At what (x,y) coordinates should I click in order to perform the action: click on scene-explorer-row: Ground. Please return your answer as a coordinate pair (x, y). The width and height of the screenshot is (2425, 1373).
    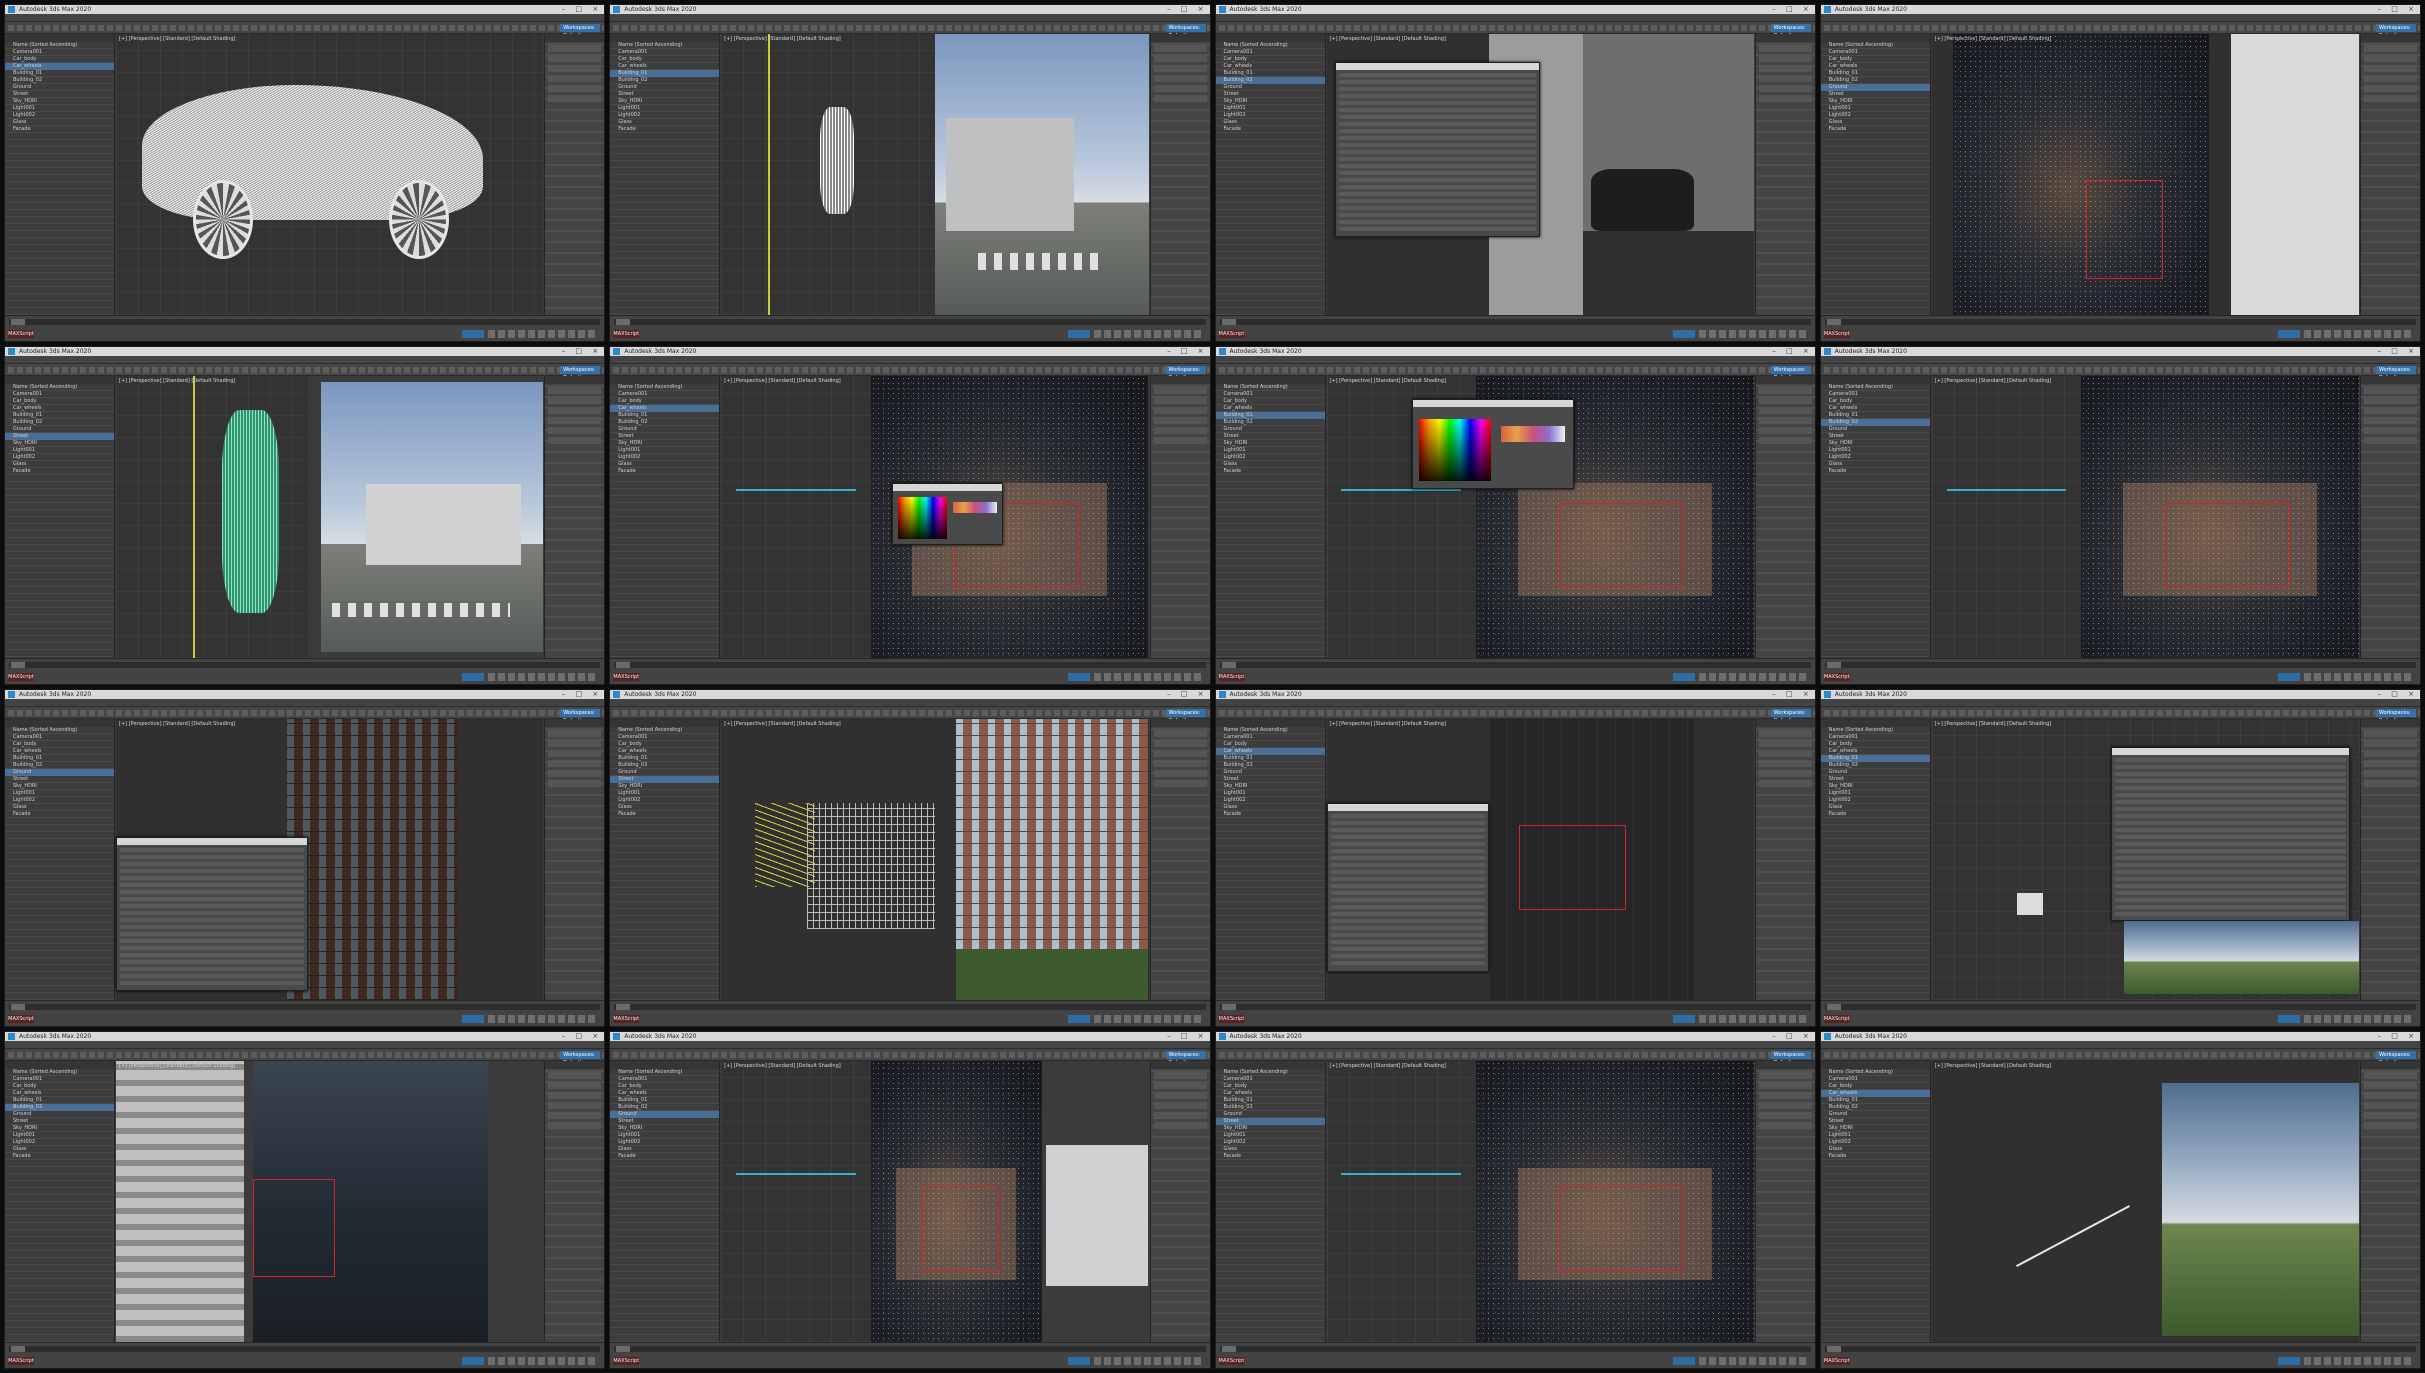
    Looking at the image, I should click on (664, 429).